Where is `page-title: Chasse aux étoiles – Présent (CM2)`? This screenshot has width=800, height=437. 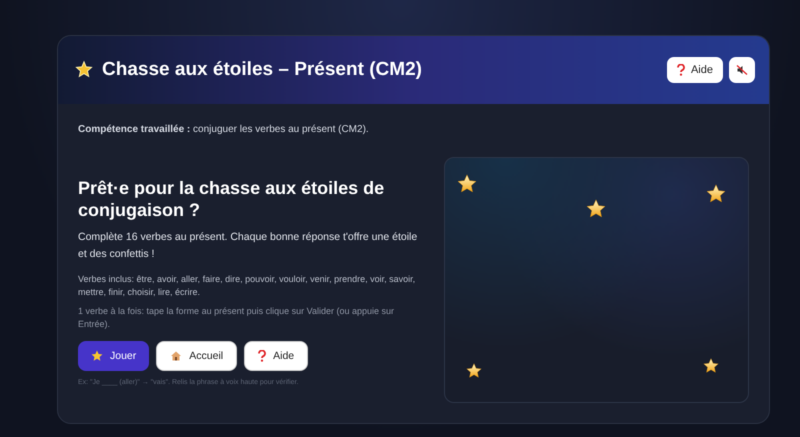 page-title: Chasse aux étoiles – Présent (CM2) is located at coordinates (262, 70).